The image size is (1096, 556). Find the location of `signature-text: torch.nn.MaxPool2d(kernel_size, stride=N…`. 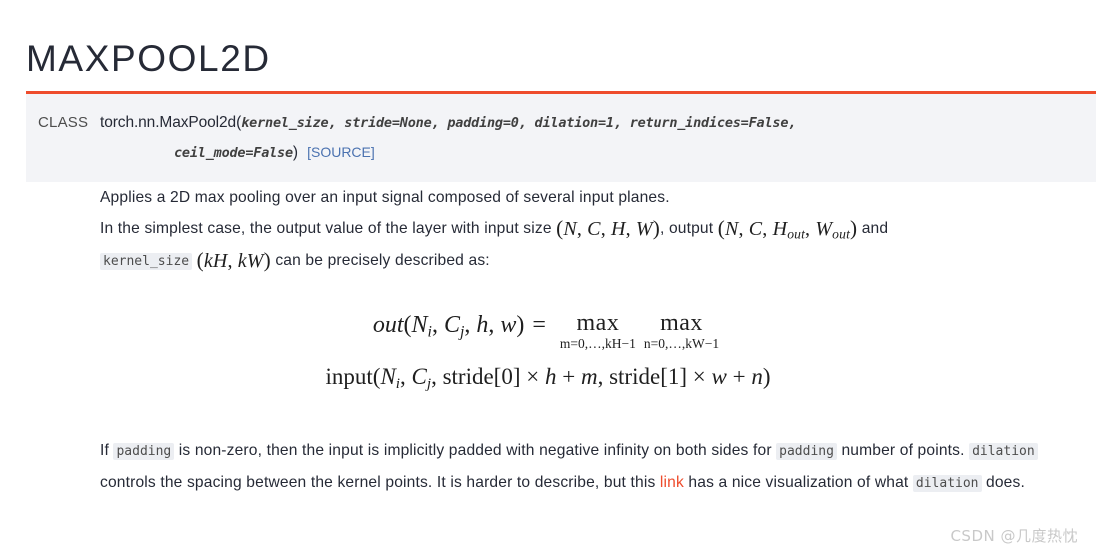

signature-text: torch.nn.MaxPool2d(kernel_size, stride=N… is located at coordinates (598, 138).